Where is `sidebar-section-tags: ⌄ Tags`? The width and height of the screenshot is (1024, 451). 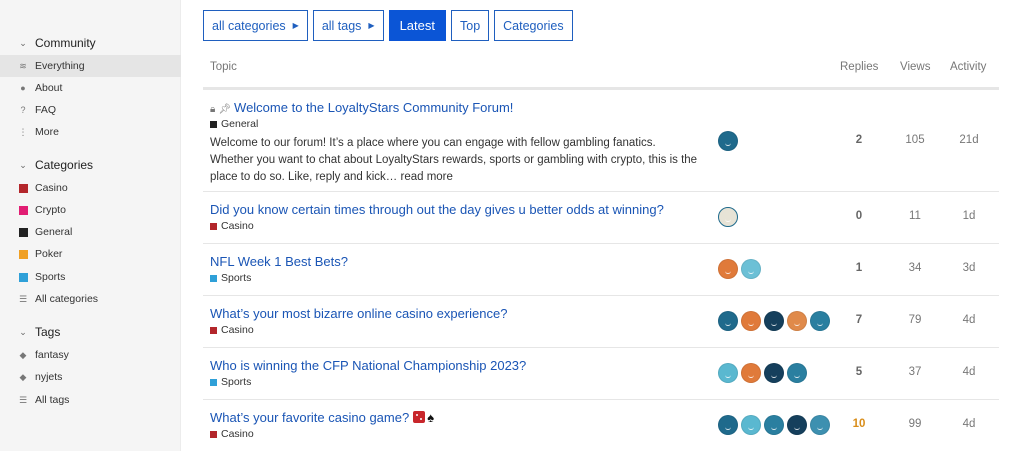 sidebar-section-tags: ⌄ Tags is located at coordinates (90, 332).